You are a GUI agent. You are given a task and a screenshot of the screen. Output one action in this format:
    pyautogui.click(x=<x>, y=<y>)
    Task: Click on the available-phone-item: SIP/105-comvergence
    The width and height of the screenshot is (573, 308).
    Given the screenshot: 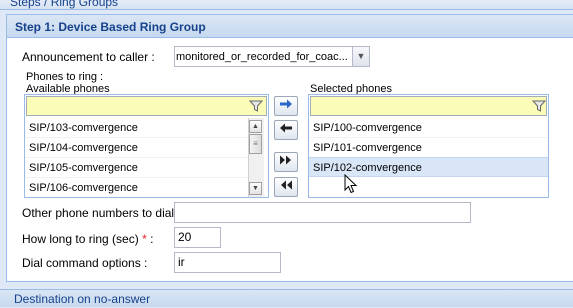 What is the action you would take?
    pyautogui.click(x=137, y=168)
    